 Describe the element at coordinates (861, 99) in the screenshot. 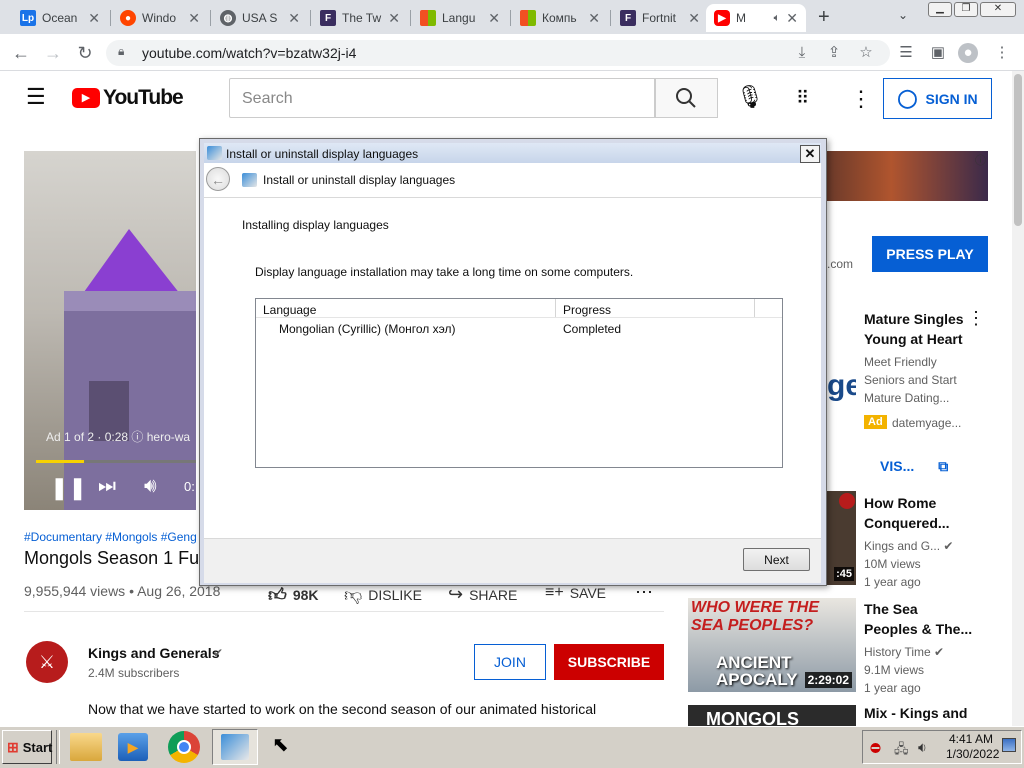

I see `settings-dots-icon: ⋮` at that location.